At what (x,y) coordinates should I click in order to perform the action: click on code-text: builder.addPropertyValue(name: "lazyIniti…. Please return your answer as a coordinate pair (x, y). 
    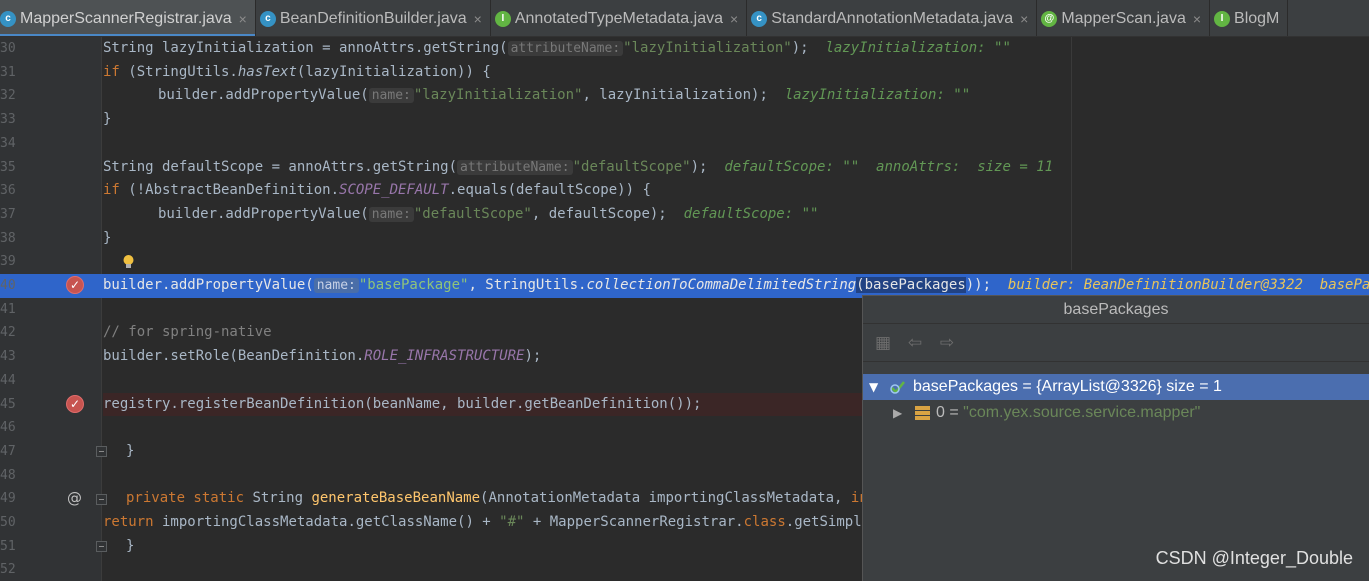
    Looking at the image, I should click on (763, 96).